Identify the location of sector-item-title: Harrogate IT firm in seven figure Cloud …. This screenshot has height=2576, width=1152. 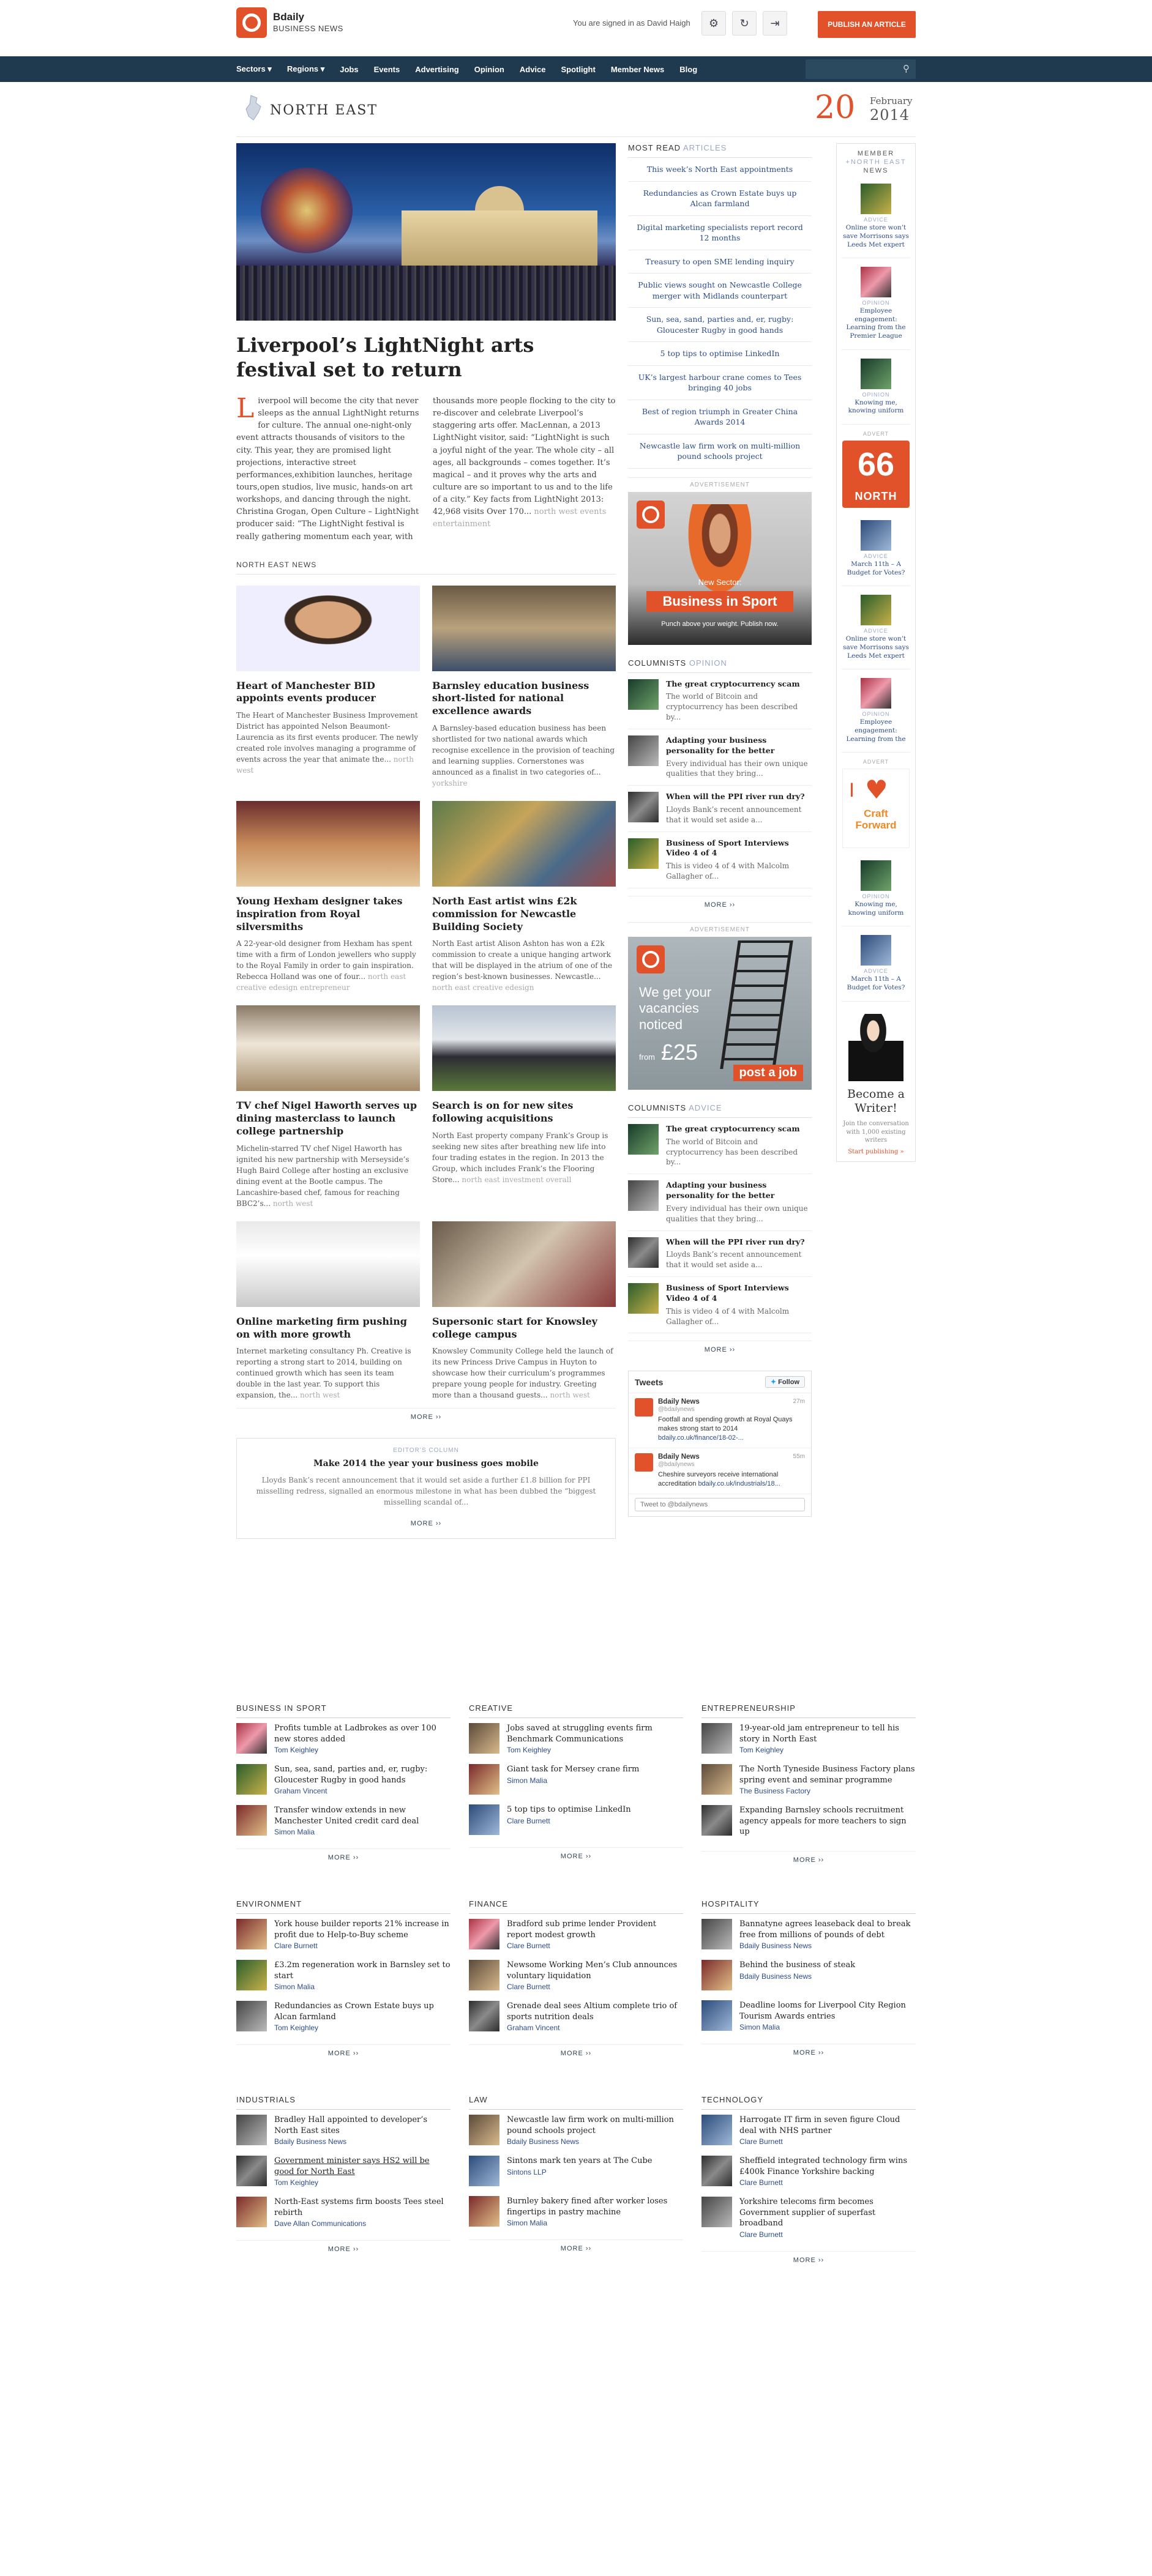
(827, 2125).